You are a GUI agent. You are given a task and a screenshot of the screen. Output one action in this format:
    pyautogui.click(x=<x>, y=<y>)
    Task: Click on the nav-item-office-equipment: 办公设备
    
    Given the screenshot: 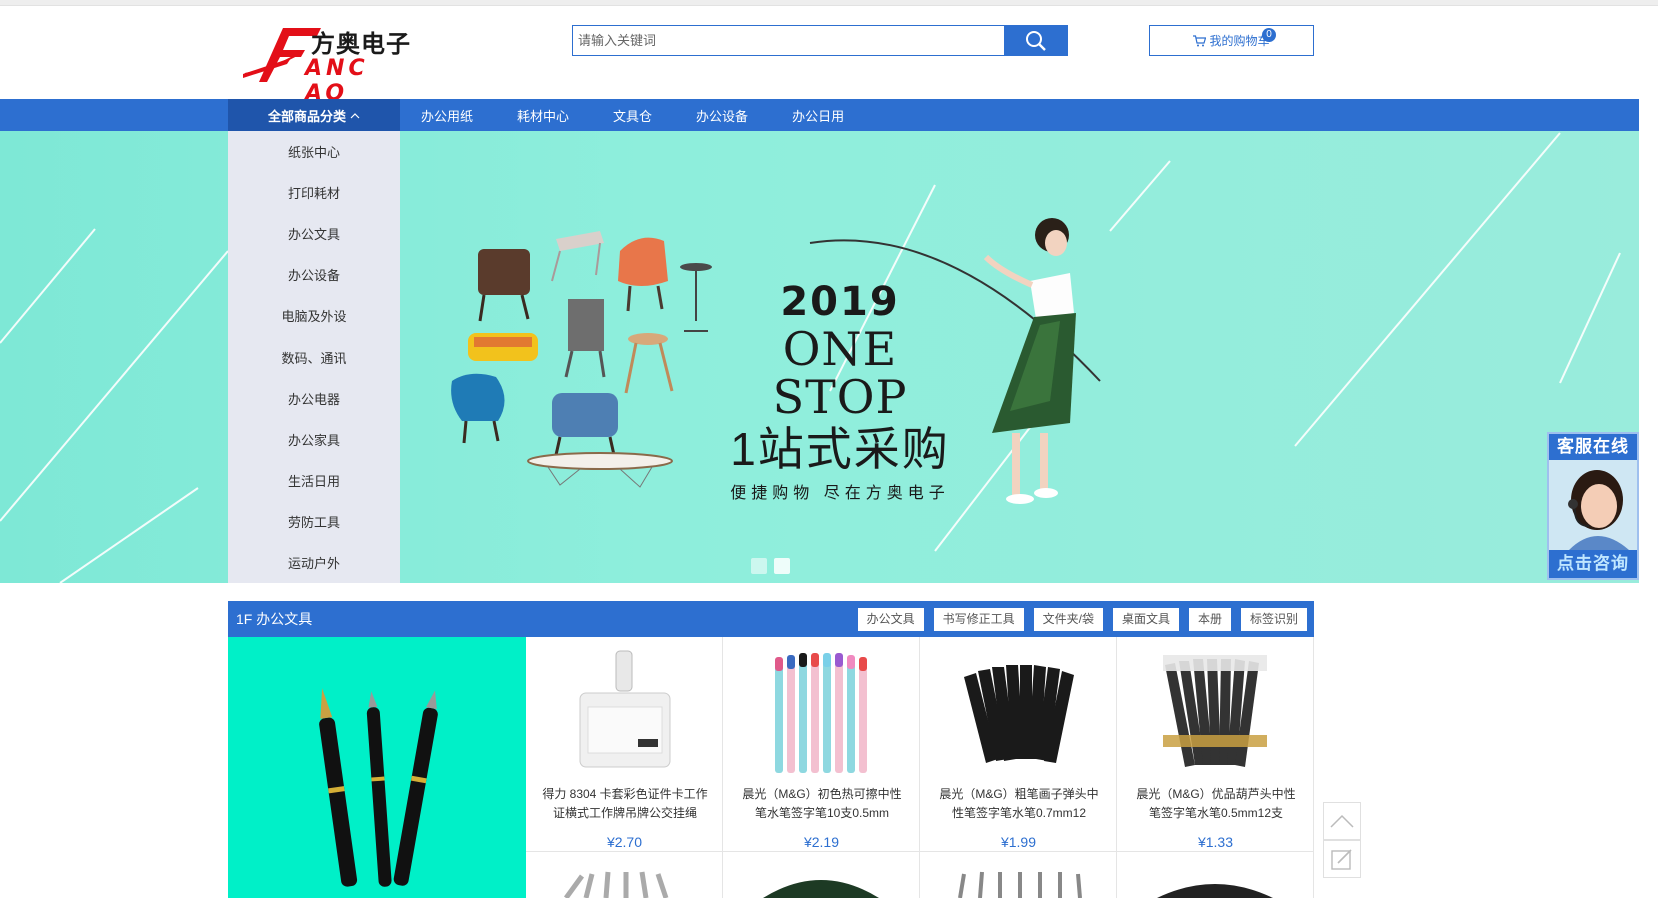 What is the action you would take?
    pyautogui.click(x=722, y=115)
    